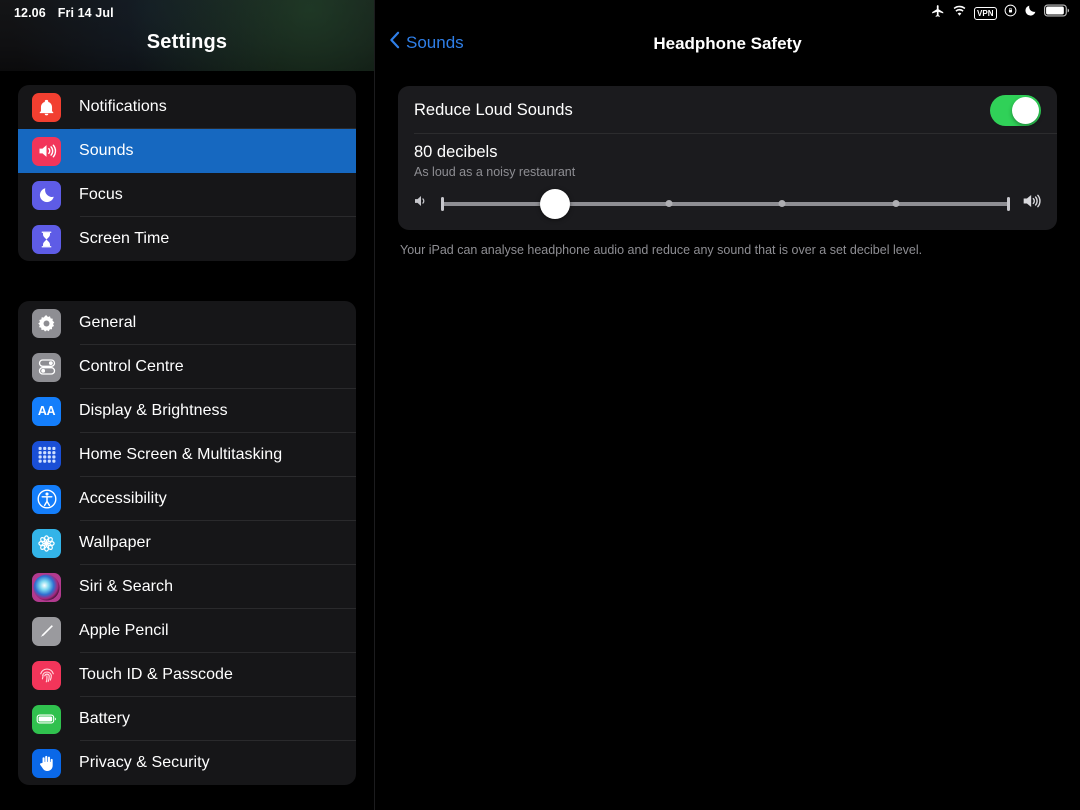 The image size is (1080, 810). Describe the element at coordinates (187, 499) in the screenshot. I see `sidebar-item-accessibility: Accessibility` at that location.